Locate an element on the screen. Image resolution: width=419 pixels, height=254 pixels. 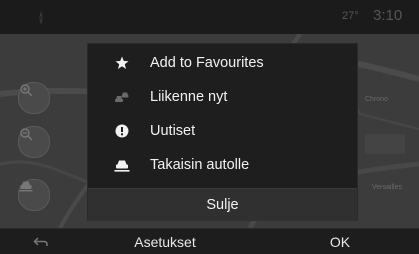
star-icon is located at coordinates (122, 62).